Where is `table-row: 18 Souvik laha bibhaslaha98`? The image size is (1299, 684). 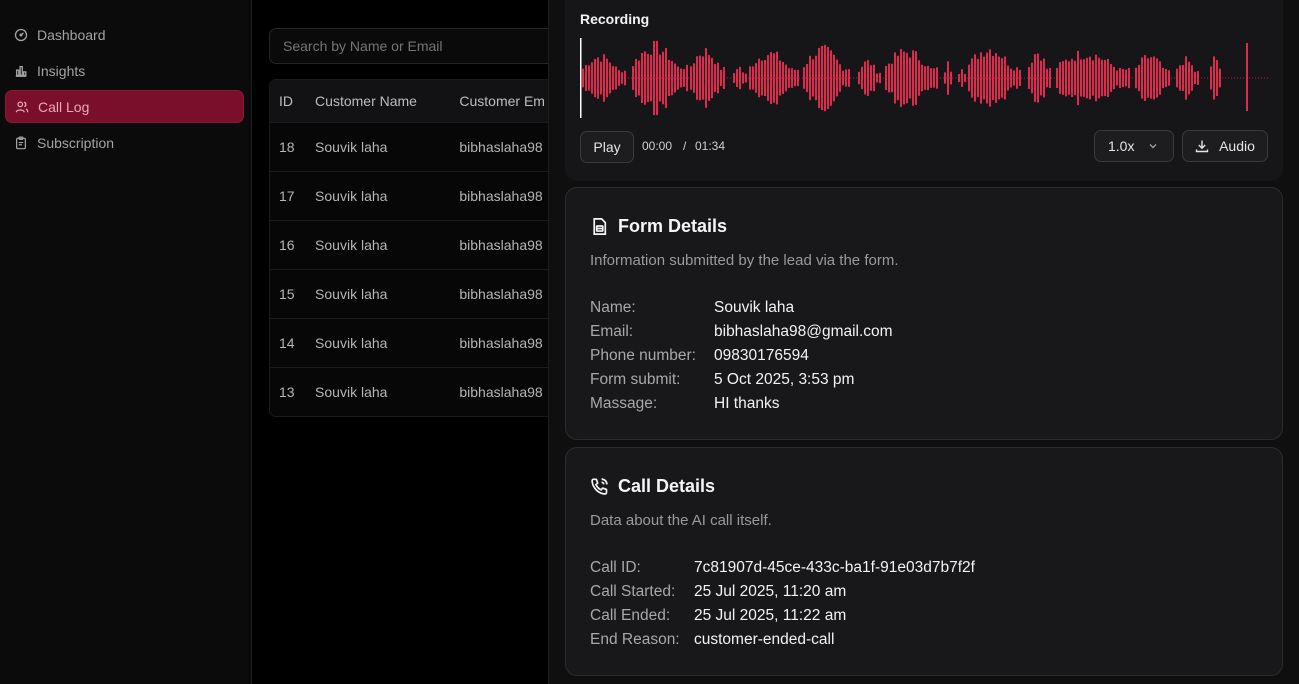 table-row: 18 Souvik laha bibhaslaha98 is located at coordinates (414, 146).